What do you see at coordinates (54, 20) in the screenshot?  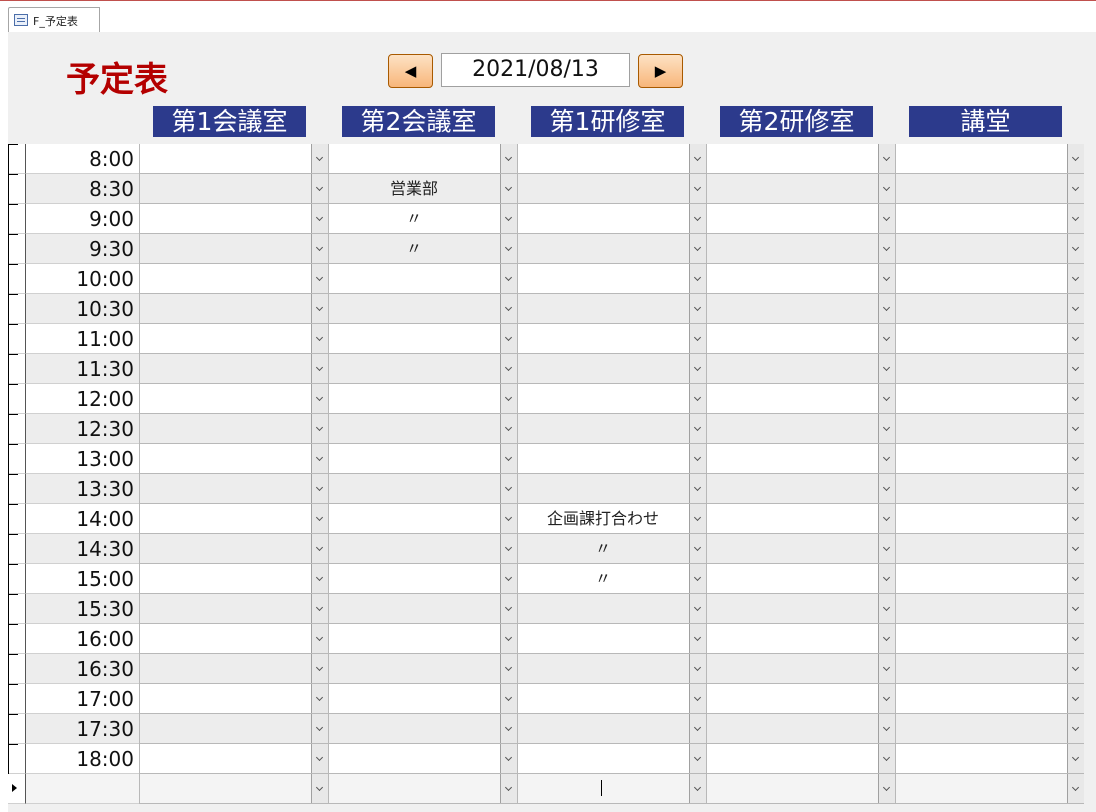 I see `form-tab: F_予定表` at bounding box center [54, 20].